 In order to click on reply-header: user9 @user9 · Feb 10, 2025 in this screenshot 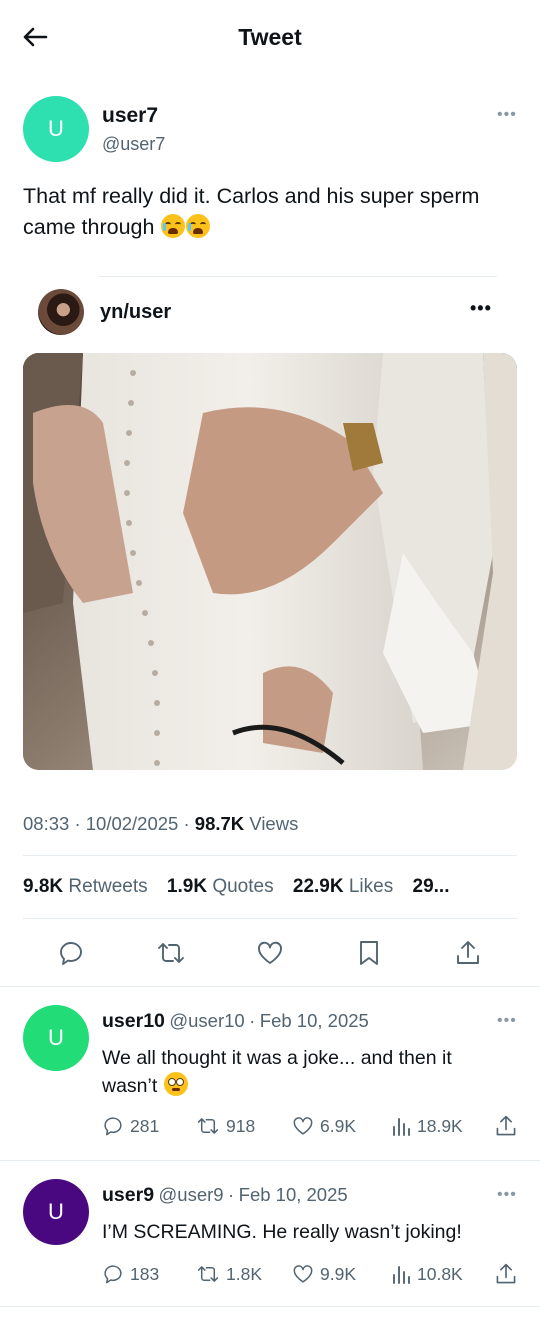, I will do `click(225, 1195)`.